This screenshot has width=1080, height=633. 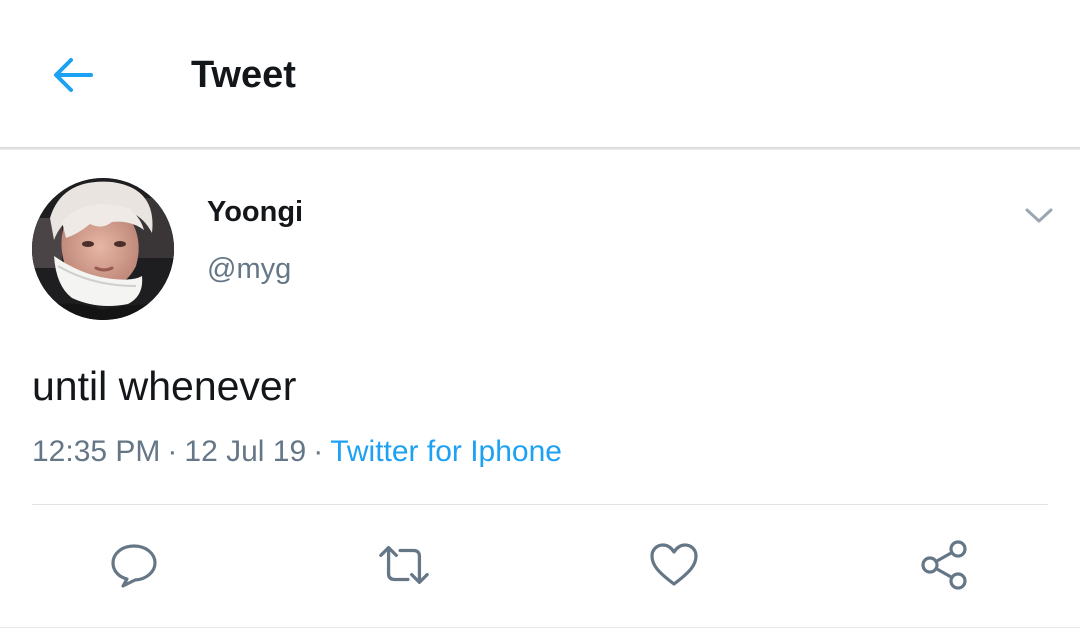 I want to click on reply-button, so click(x=134, y=565).